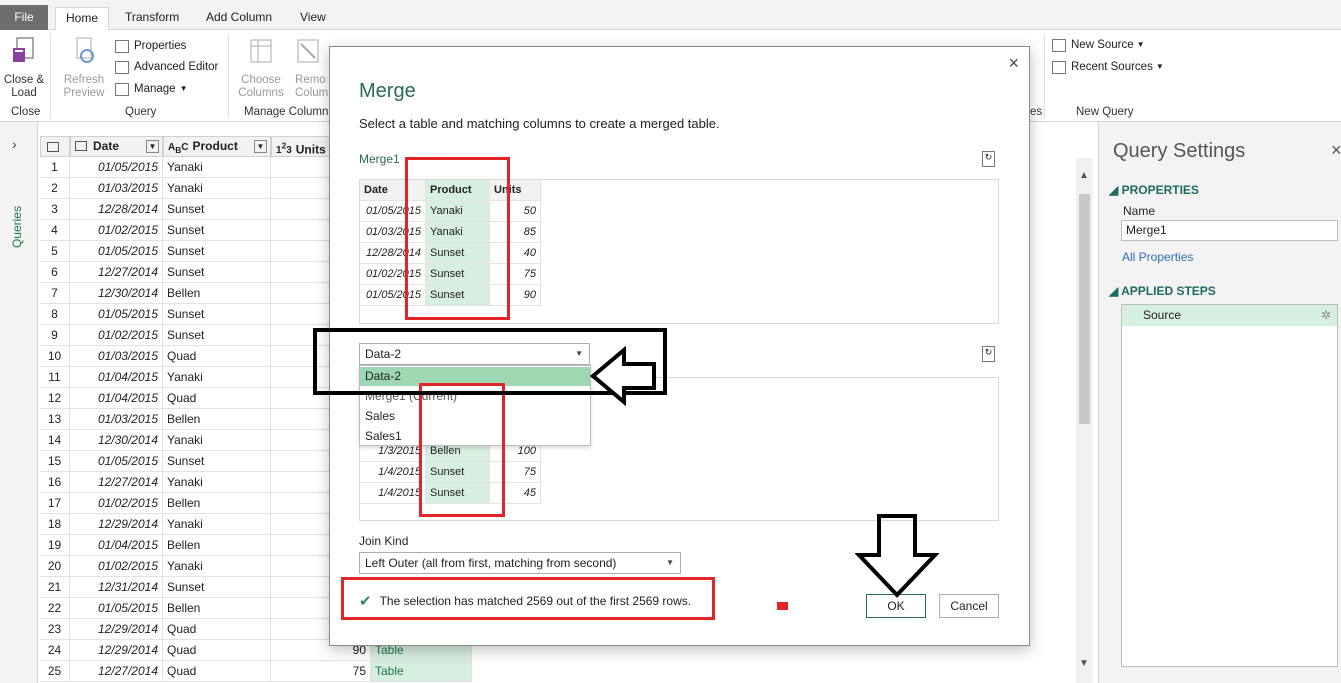 Image resolution: width=1341 pixels, height=683 pixels. Describe the element at coordinates (55, 398) in the screenshot. I see `row-number: 12` at that location.